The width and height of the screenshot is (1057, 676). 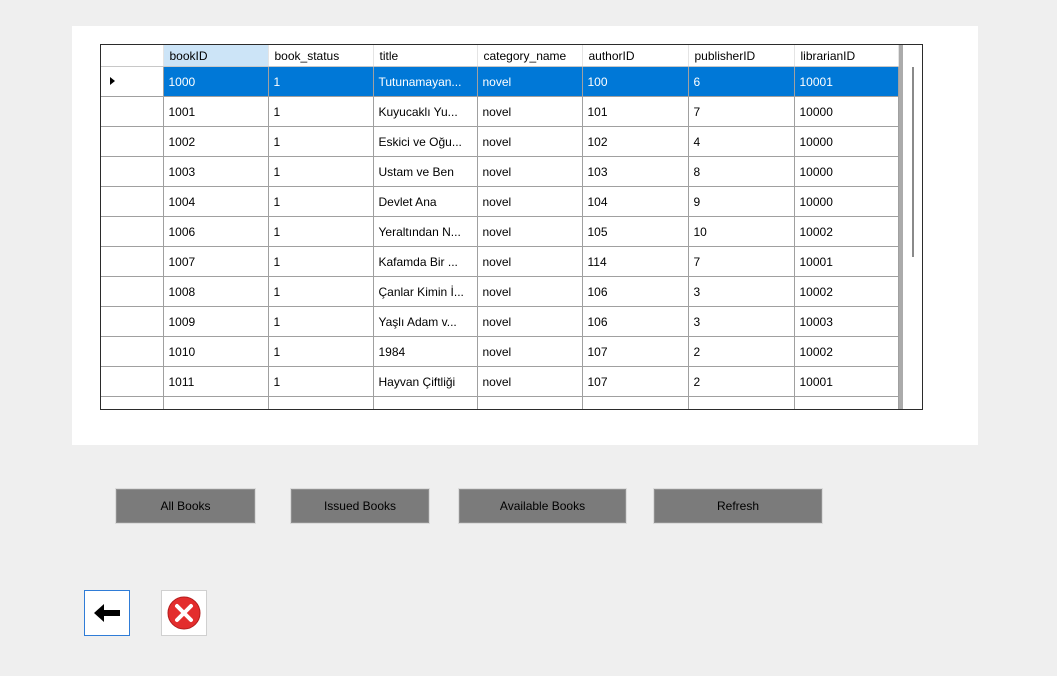 I want to click on table-cell: 1011, so click(x=216, y=381).